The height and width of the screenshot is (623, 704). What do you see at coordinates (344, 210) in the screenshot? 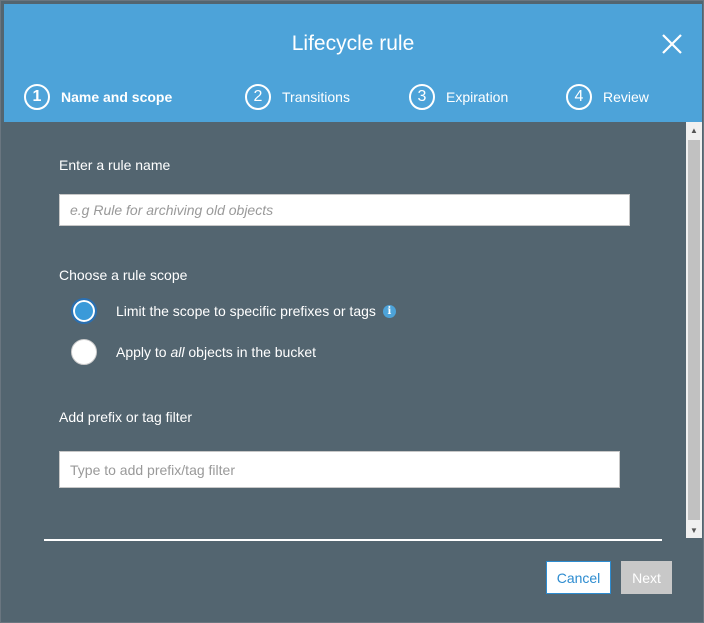
I see `rule-name-input: e.g Rule for archiving old objects` at bounding box center [344, 210].